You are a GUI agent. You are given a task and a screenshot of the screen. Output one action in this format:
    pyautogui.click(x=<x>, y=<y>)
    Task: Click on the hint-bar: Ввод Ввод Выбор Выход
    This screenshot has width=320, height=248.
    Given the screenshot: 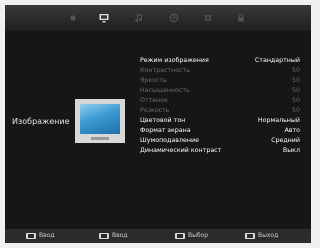 What is the action you would take?
    pyautogui.click(x=158, y=236)
    